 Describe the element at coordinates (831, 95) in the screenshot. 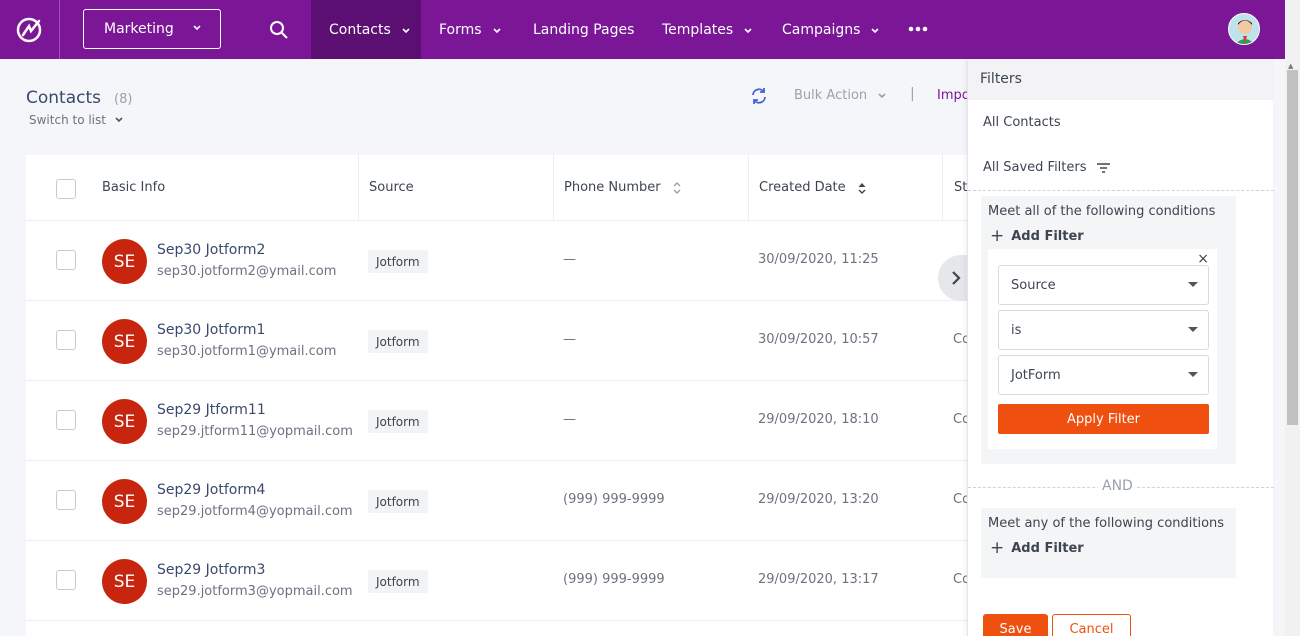

I see `bulk-action-label: Bulk Action` at that location.